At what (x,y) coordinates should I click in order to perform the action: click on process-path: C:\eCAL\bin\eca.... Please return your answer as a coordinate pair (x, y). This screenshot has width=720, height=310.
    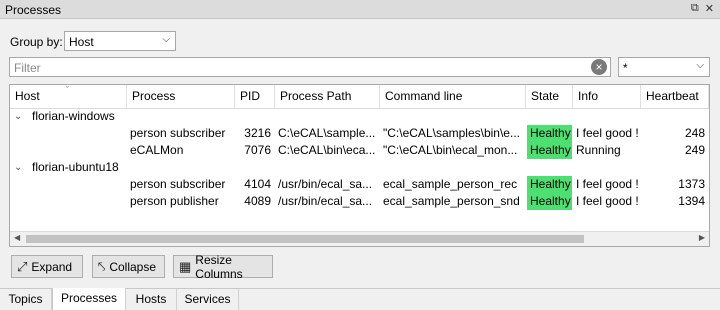
    Looking at the image, I should click on (327, 150).